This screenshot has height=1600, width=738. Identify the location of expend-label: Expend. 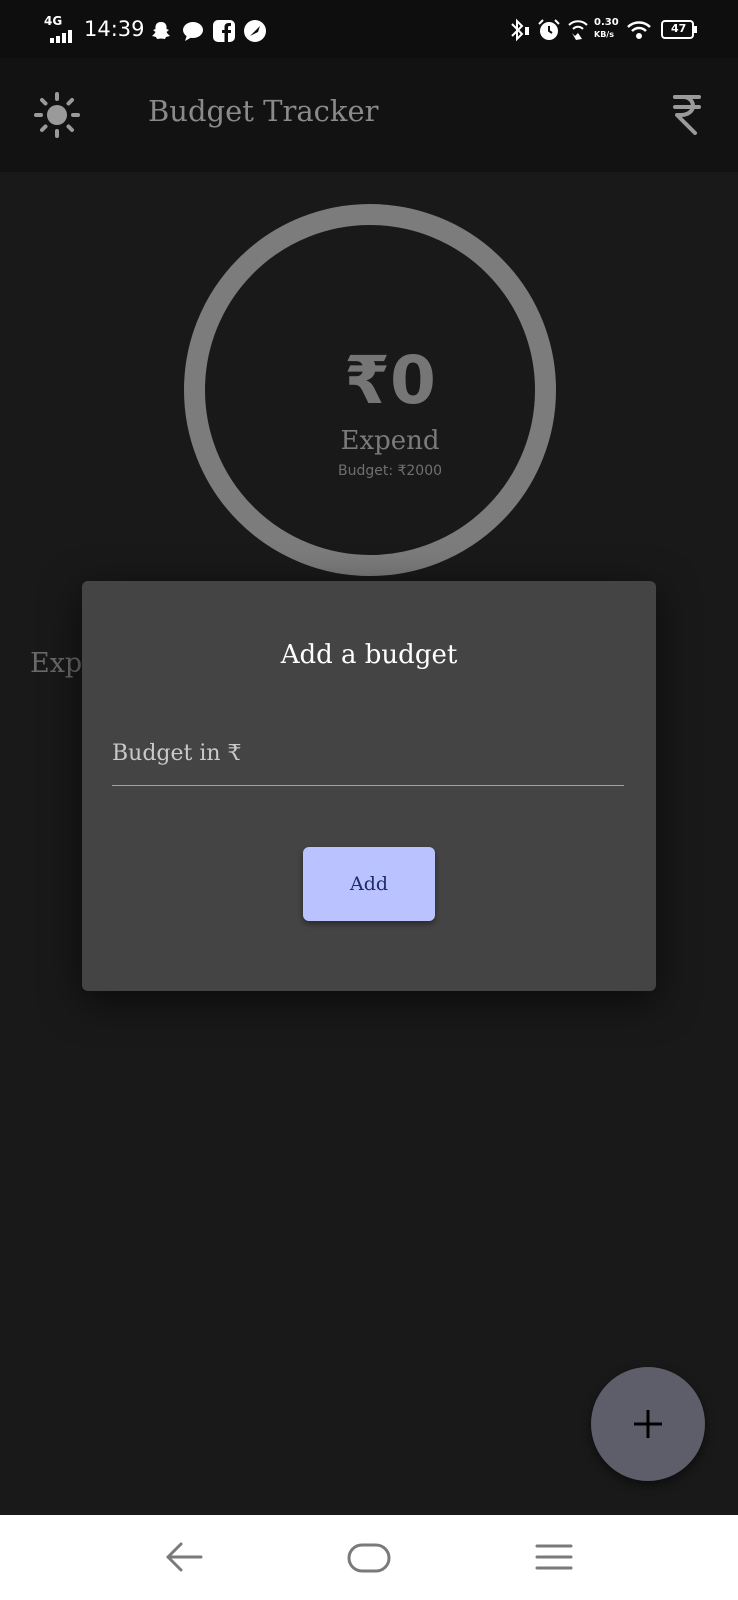
(390, 441).